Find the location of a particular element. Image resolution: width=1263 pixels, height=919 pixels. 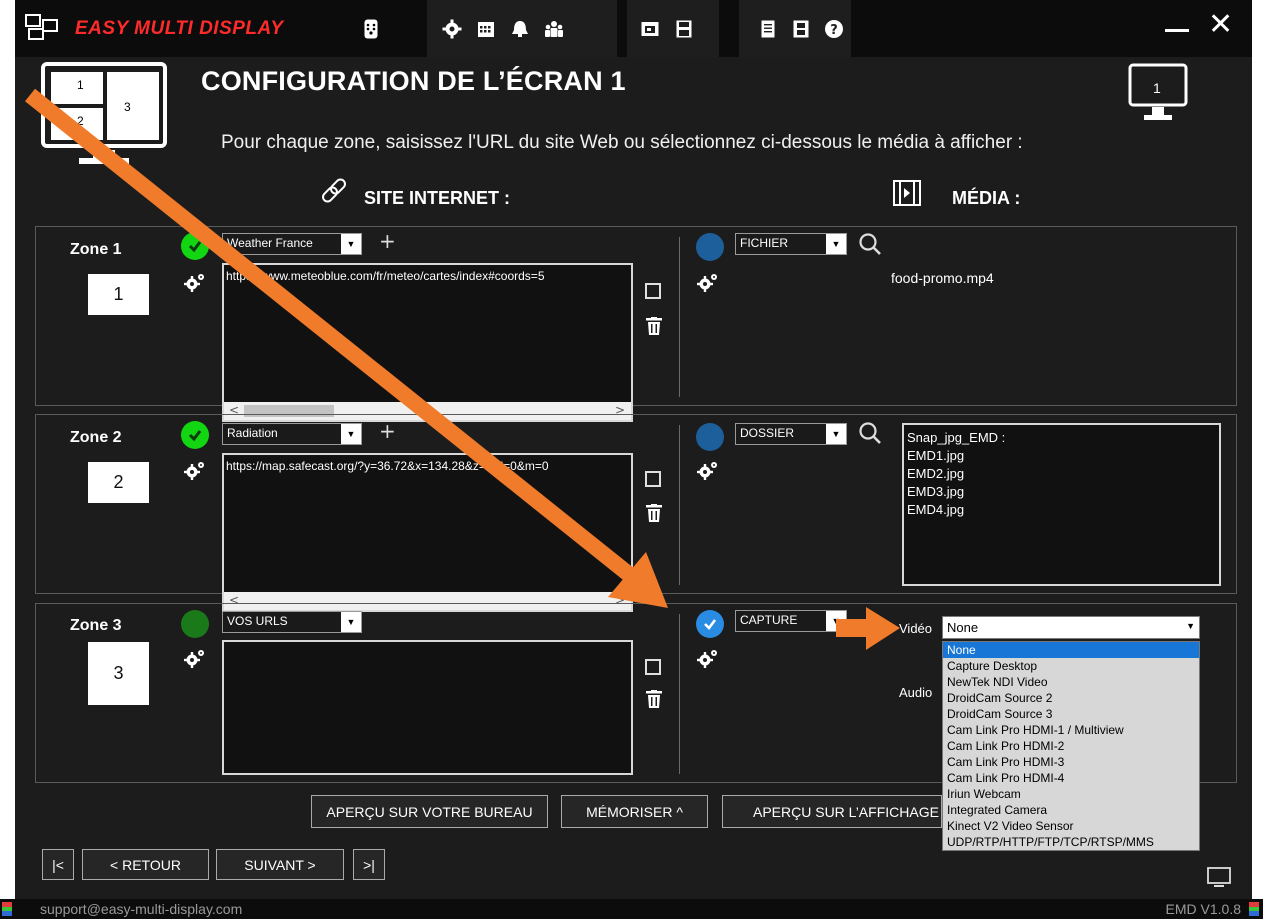

app-version: EMD V1.0.8 is located at coordinates (1203, 909).